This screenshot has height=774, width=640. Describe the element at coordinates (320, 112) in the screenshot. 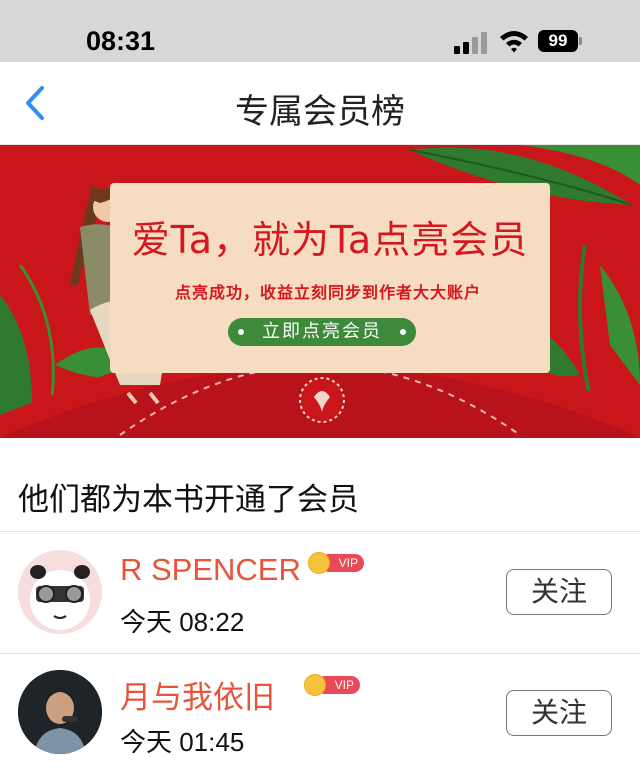

I see `page-title: 专属会员榜` at that location.